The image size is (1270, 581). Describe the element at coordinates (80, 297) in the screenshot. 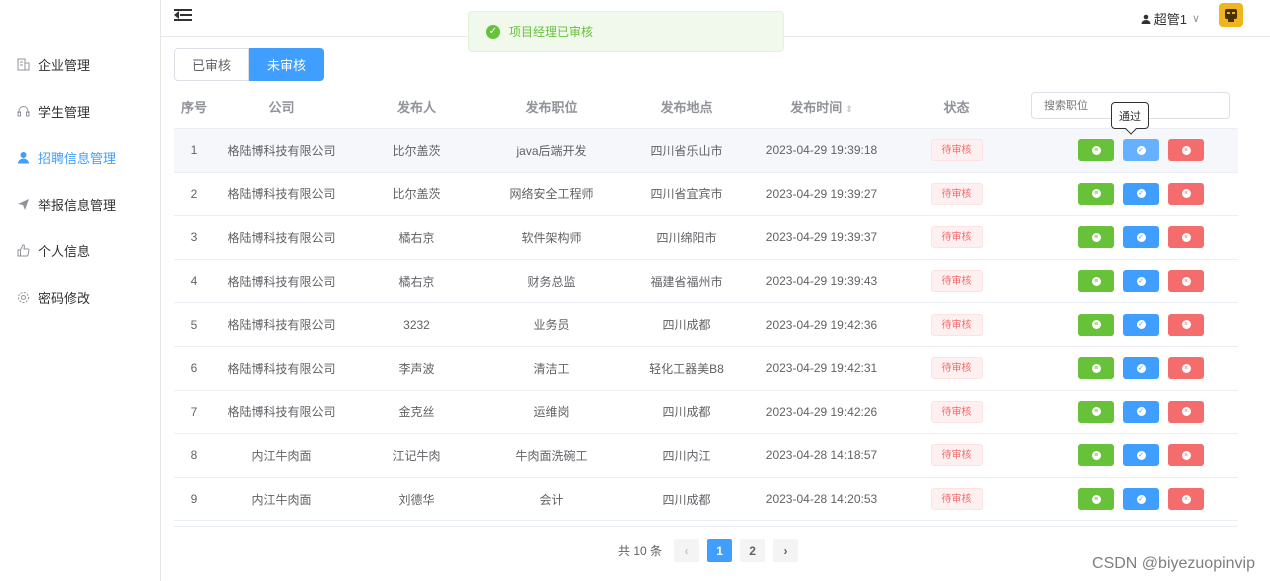

I see `sidebar-item-password: 密码修改` at that location.